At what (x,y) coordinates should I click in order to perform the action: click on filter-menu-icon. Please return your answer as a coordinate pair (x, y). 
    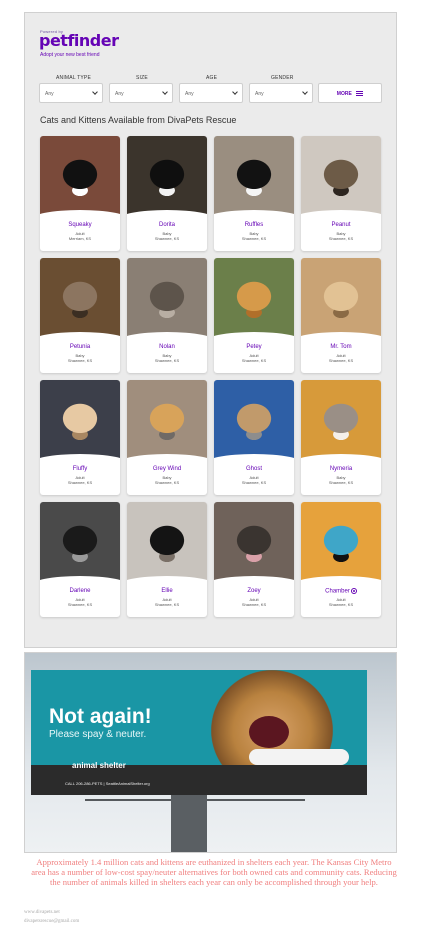
    Looking at the image, I should click on (360, 94).